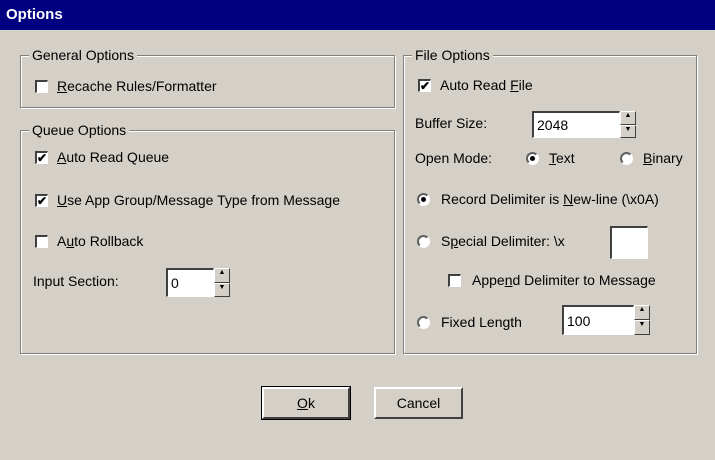 The width and height of the screenshot is (715, 460). Describe the element at coordinates (418, 403) in the screenshot. I see `cancel-button: Cancel` at that location.